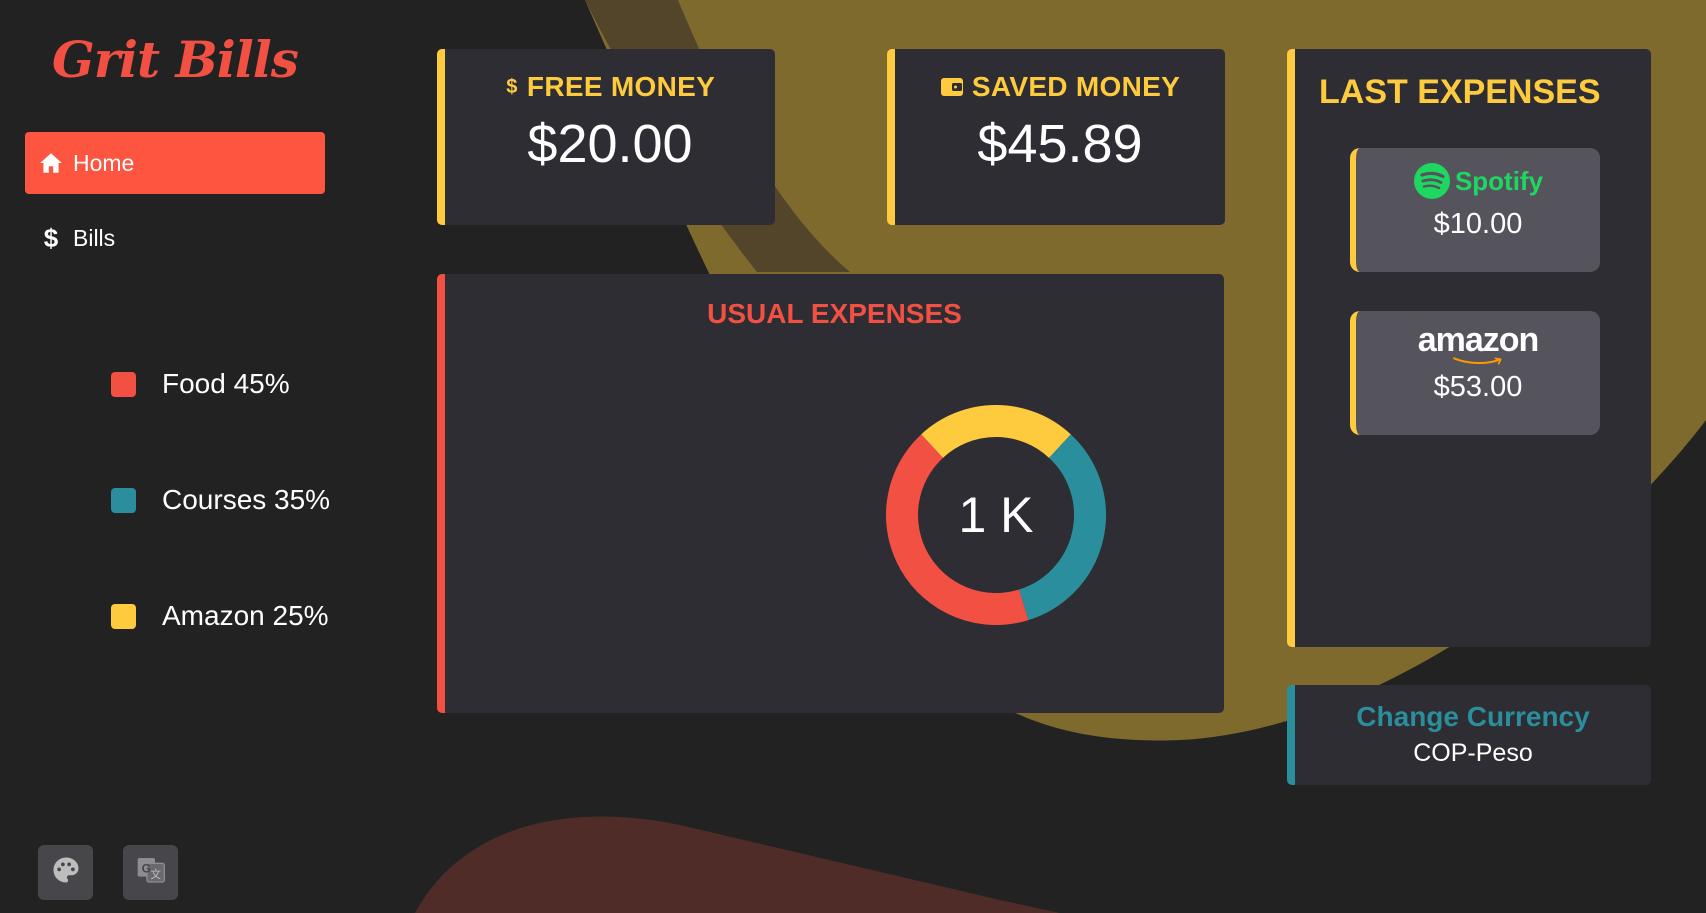 The image size is (1706, 913). I want to click on theme-palette-button, so click(65, 872).